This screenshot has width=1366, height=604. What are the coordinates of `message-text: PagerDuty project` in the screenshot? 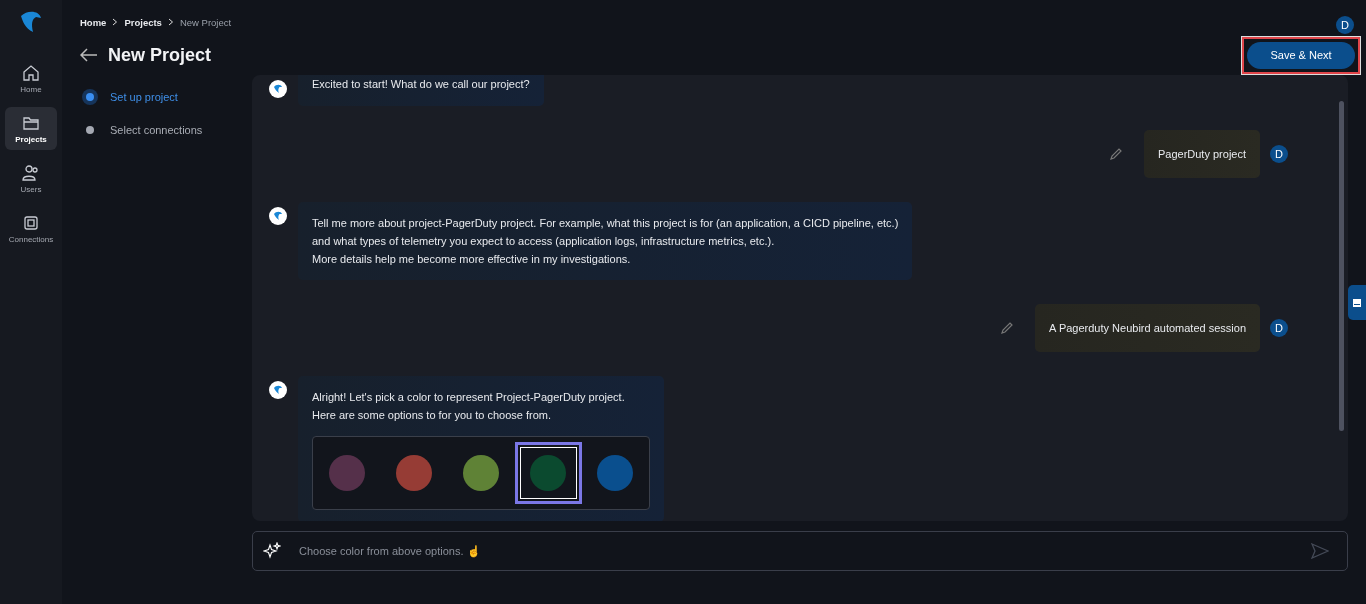 It's located at (1201, 154).